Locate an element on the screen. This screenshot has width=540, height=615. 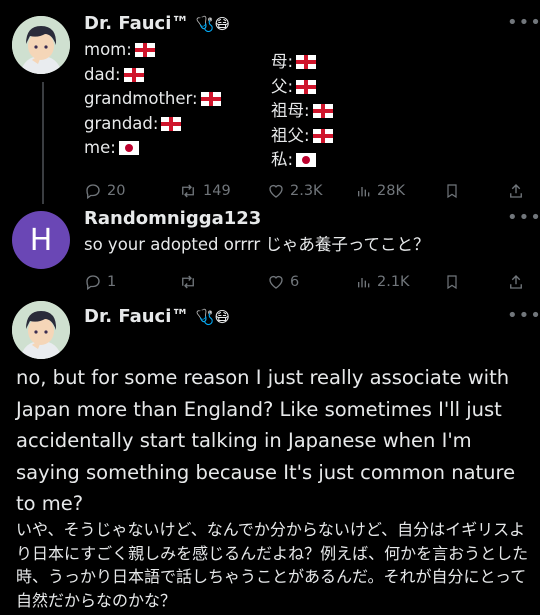
tweet-body-right: 母: 父: 祖母: 祖父: 私: is located at coordinates (302, 111).